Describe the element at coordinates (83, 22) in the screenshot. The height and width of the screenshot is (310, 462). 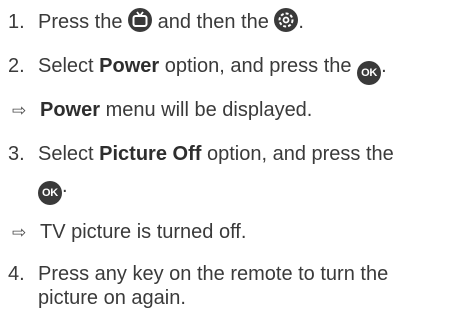
I see `step-text: Press the` at that location.